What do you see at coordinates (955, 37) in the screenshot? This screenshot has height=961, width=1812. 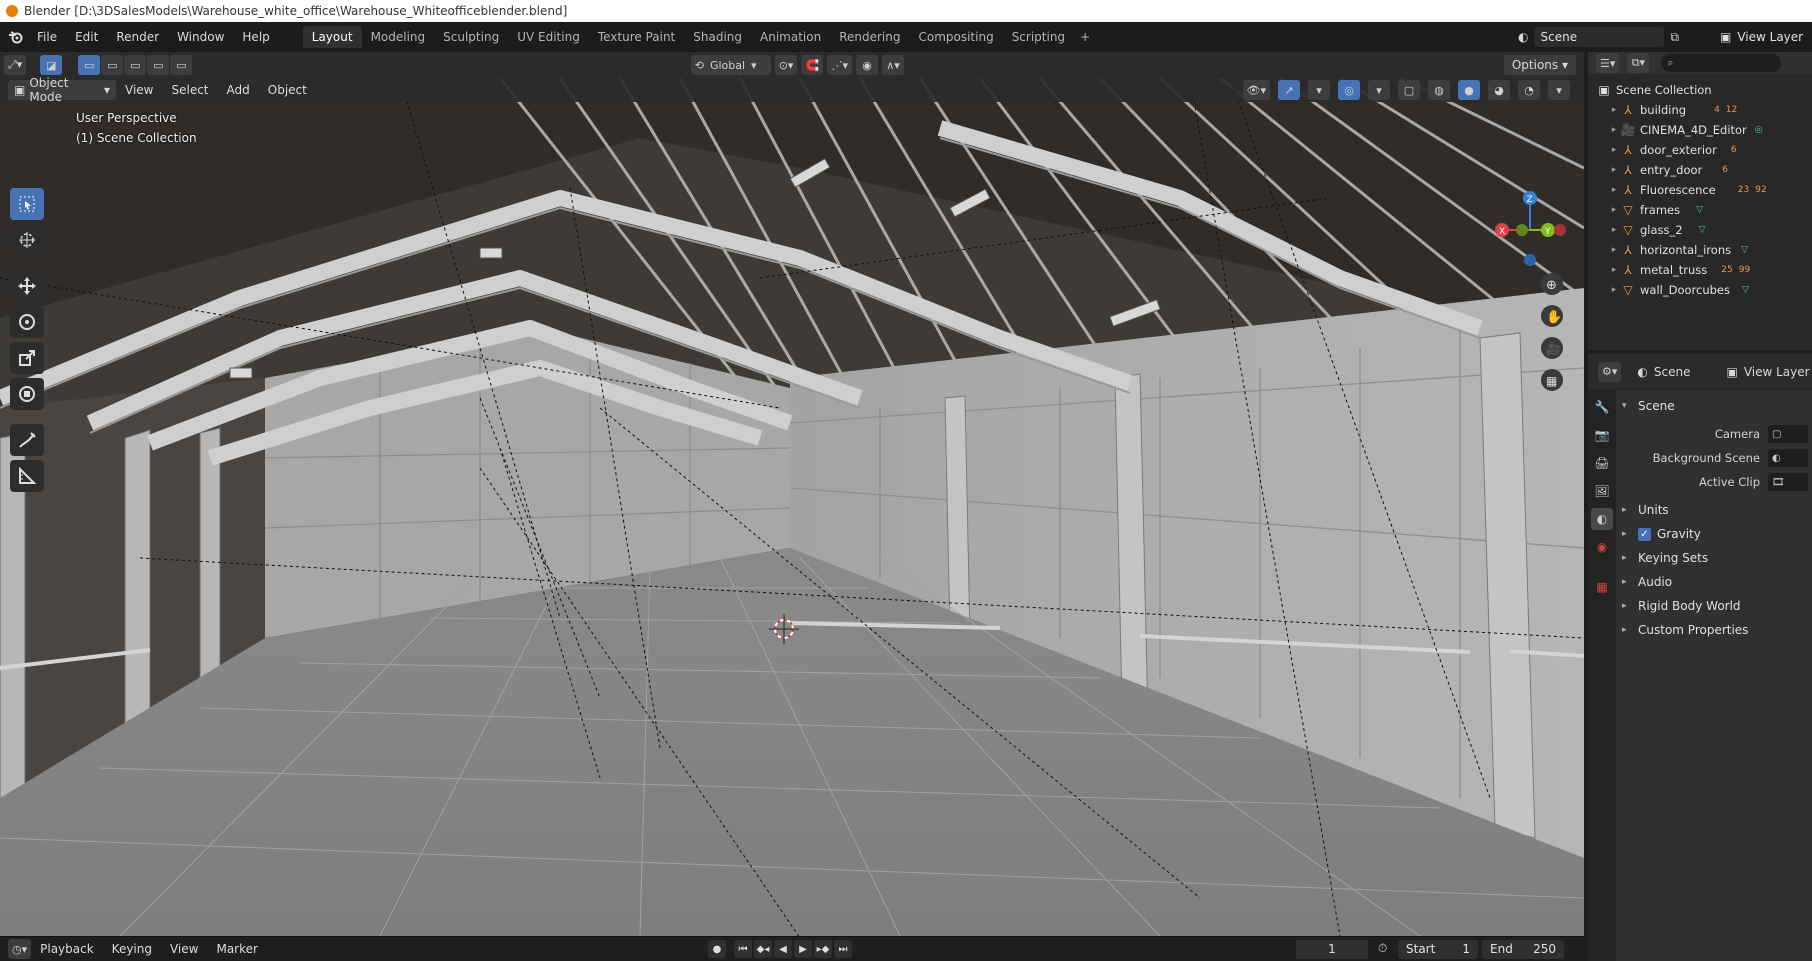 I see `tab-compositing: Compositing` at bounding box center [955, 37].